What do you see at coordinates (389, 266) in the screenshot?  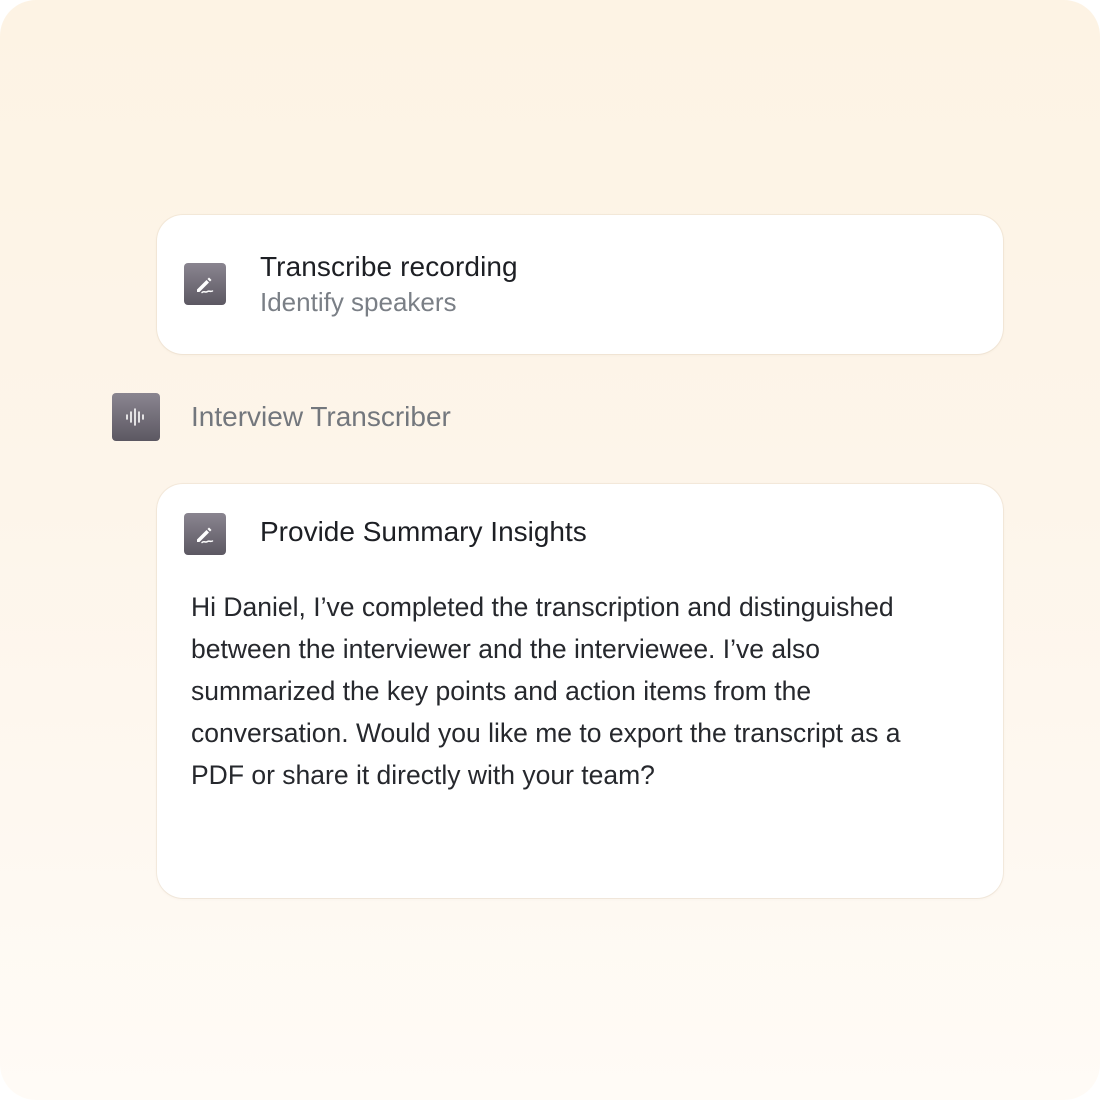 I see `task-title: Transcribe recording` at bounding box center [389, 266].